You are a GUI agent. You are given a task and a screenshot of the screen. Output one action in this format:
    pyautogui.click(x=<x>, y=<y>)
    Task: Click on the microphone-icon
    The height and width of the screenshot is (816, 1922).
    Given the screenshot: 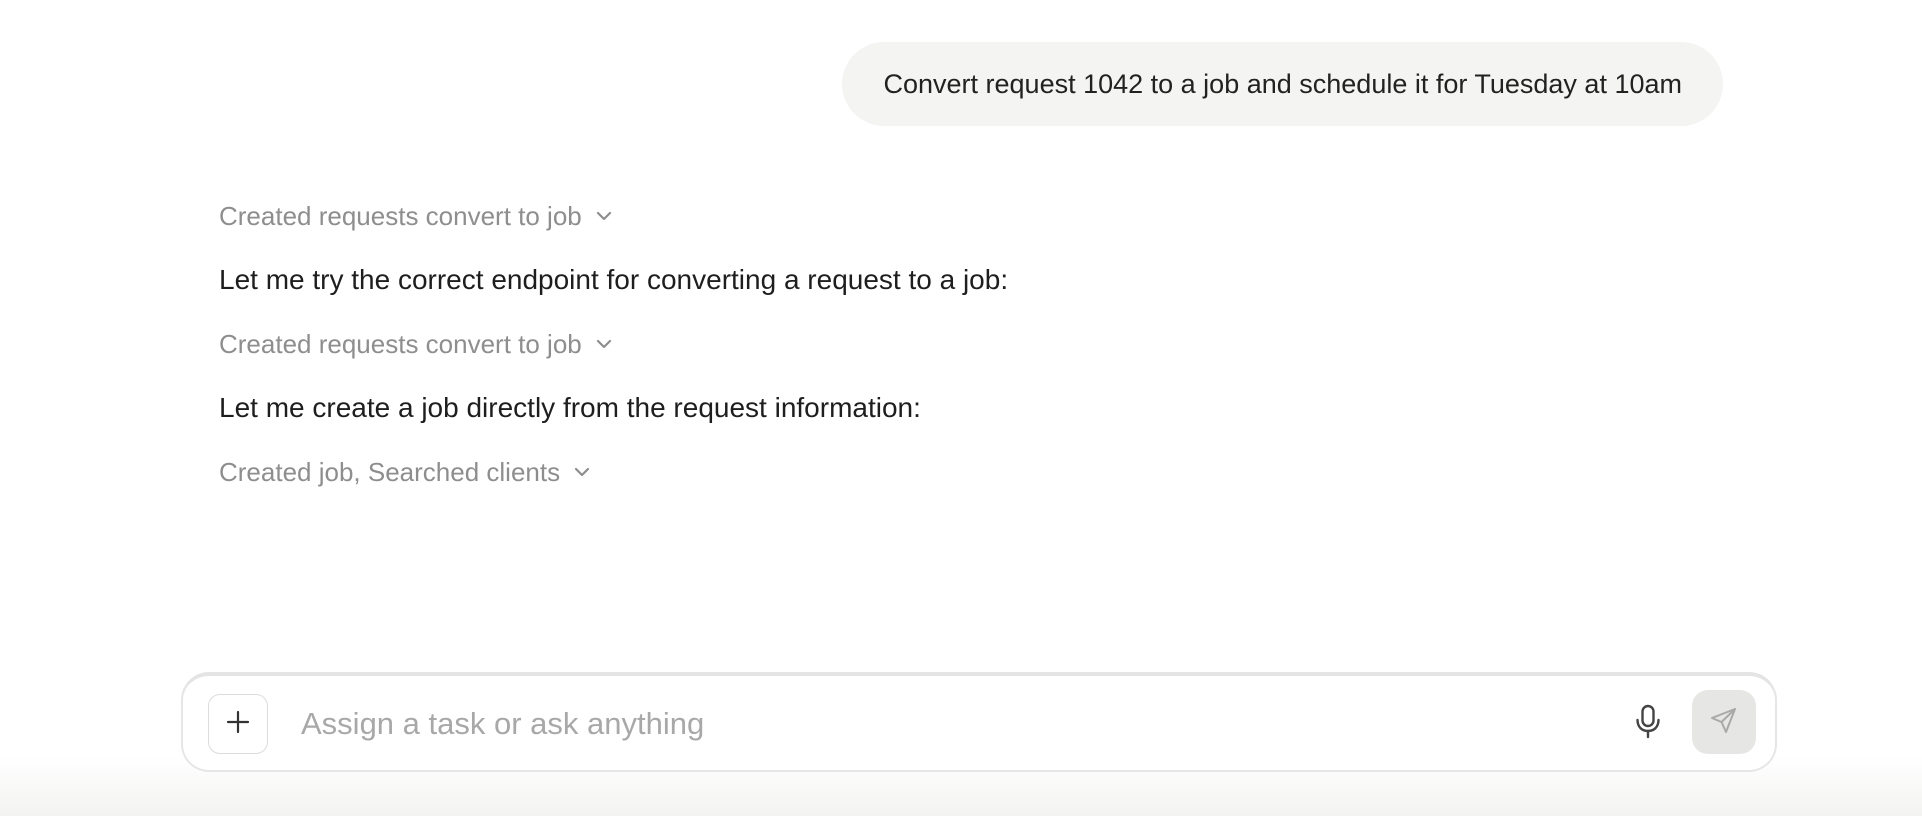 What is the action you would take?
    pyautogui.click(x=1648, y=724)
    